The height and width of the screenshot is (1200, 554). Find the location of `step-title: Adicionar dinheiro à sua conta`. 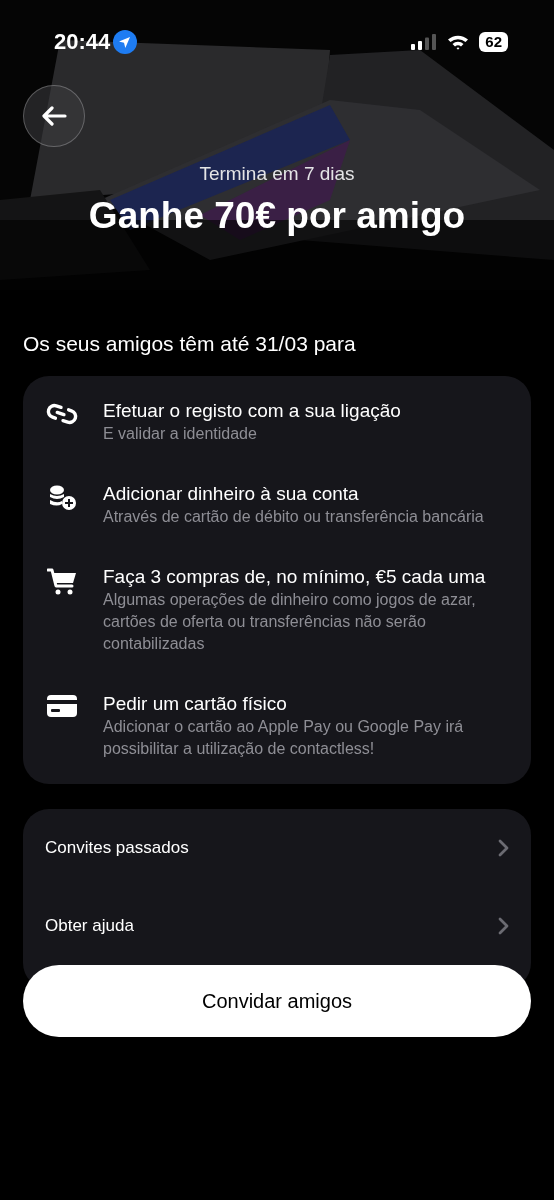

step-title: Adicionar dinheiro à sua conta is located at coordinates (231, 494).